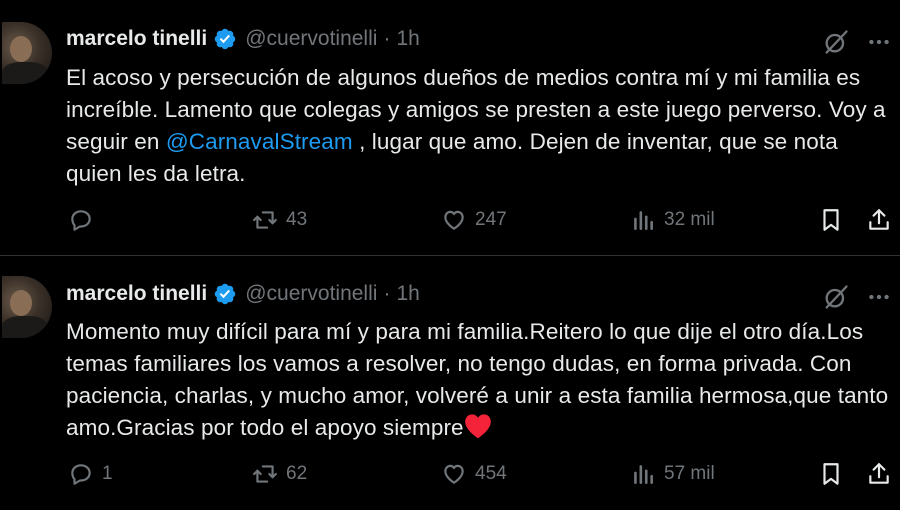  I want to click on reply-button: 1, so click(90, 474).